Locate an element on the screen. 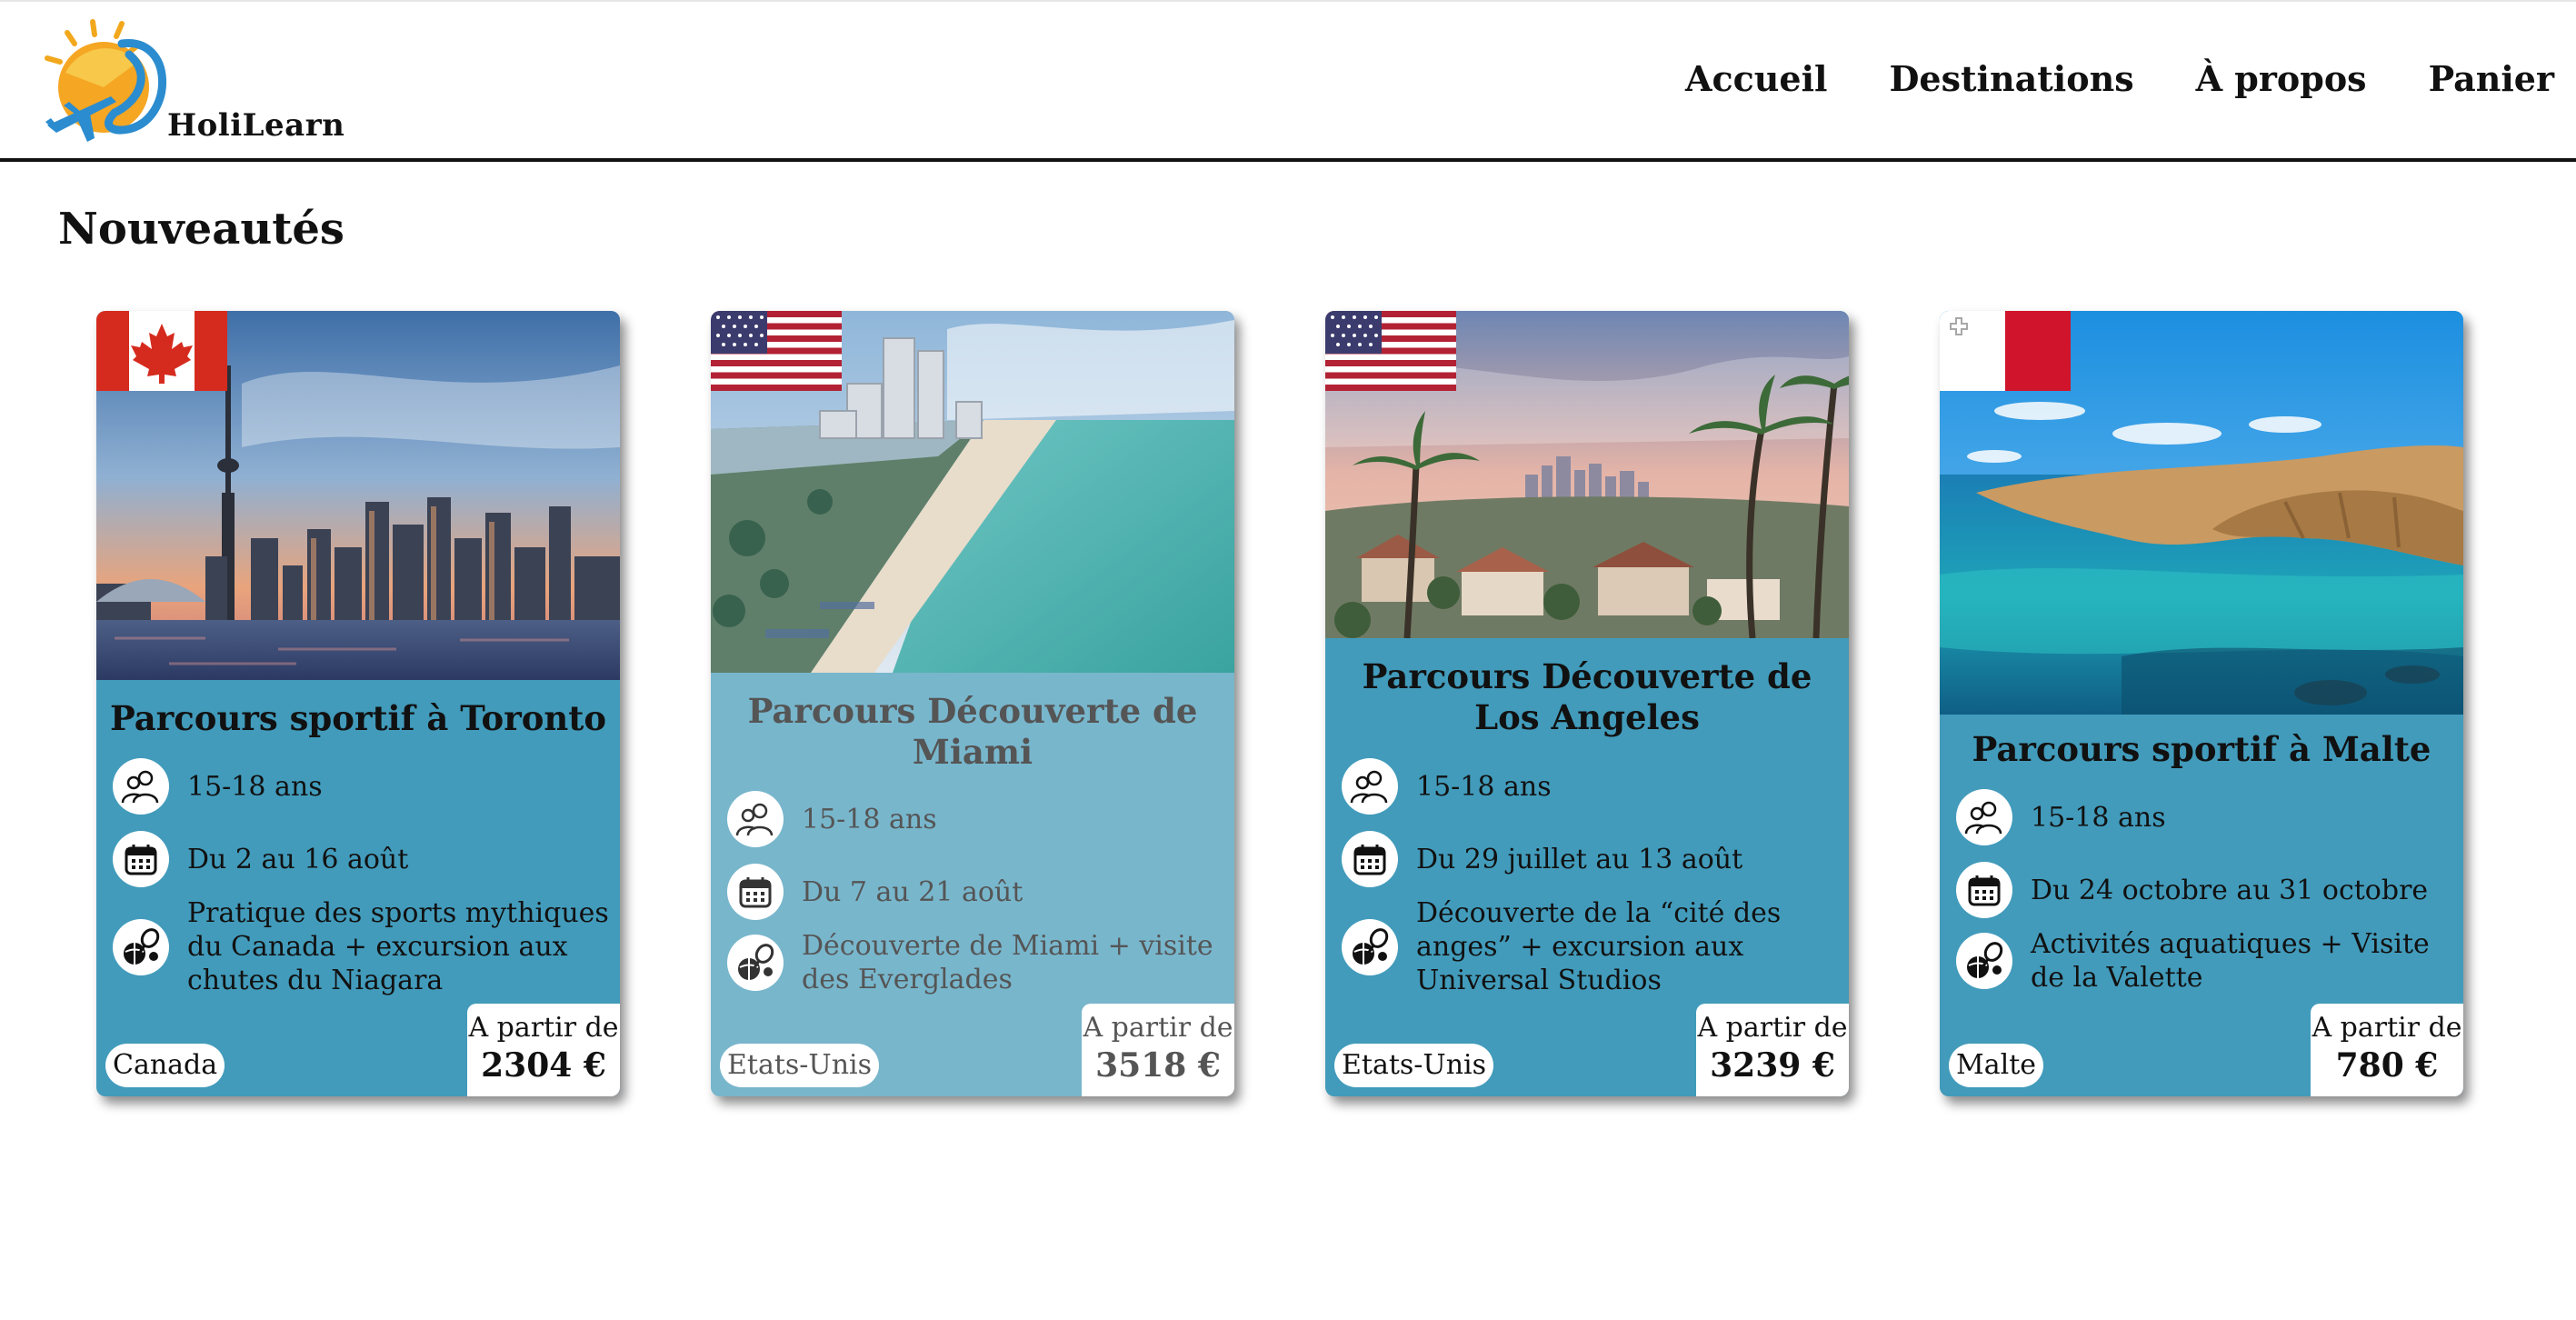  price-value: 3518 € is located at coordinates (1158, 1066).